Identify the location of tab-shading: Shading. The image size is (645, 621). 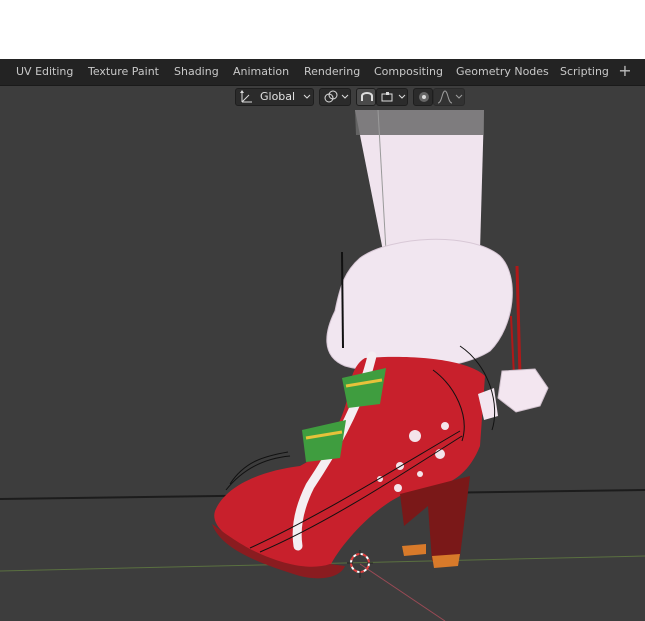
(196, 72).